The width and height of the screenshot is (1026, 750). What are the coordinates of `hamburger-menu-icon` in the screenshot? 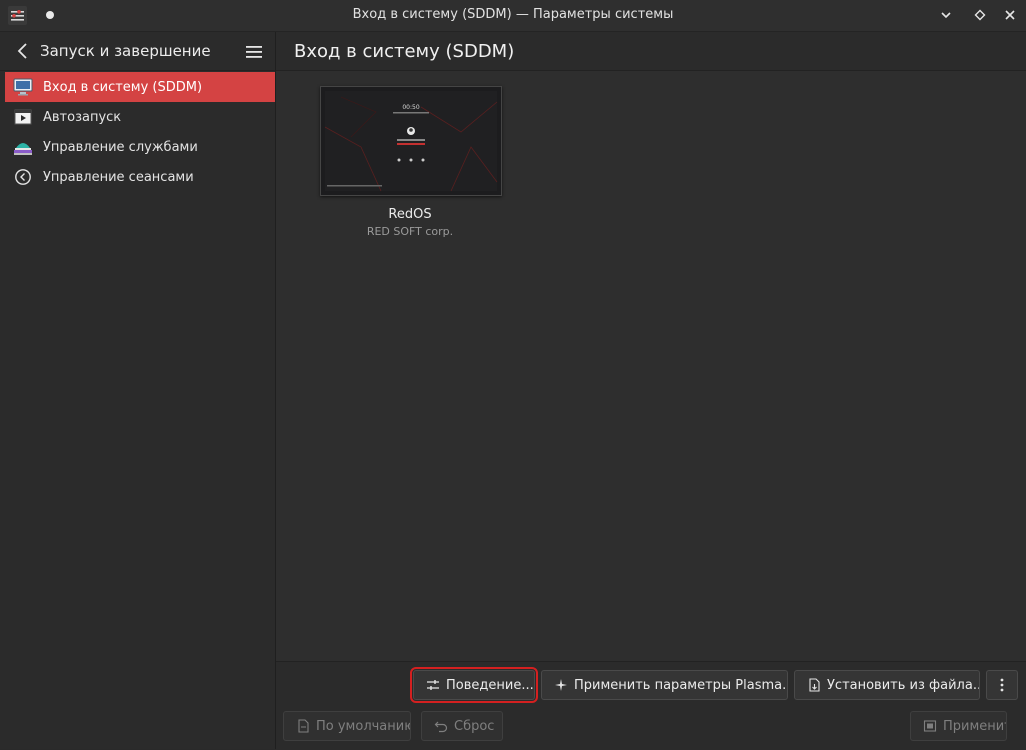 It's located at (254, 52).